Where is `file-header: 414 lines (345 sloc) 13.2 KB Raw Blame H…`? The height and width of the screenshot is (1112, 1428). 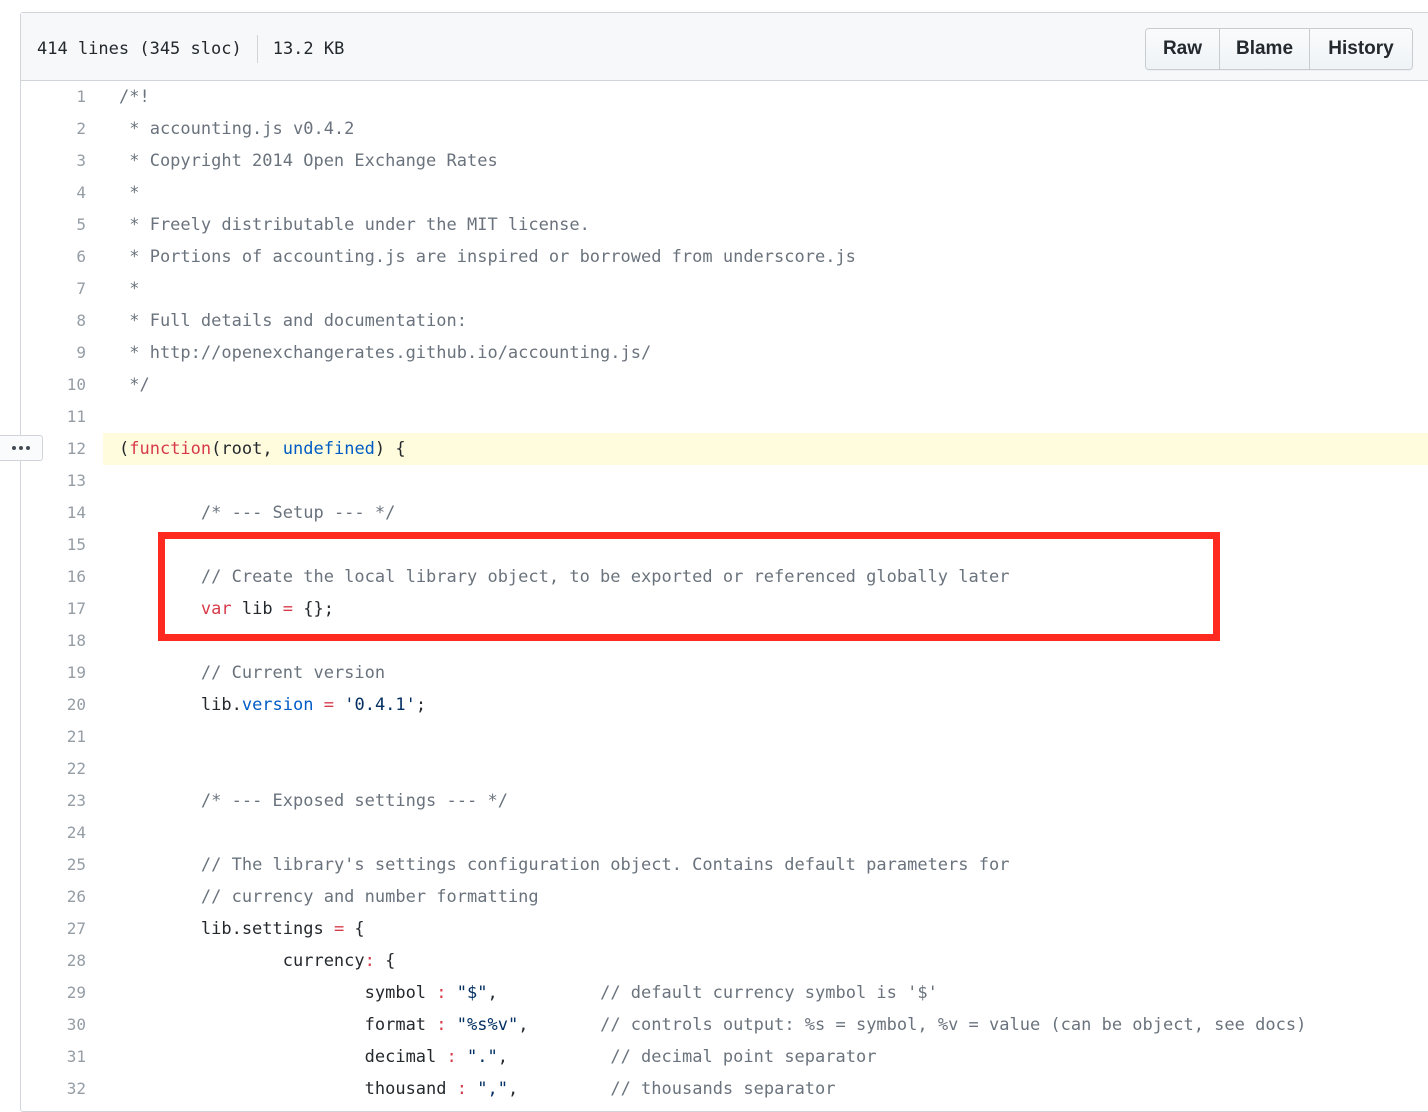
file-header: 414 lines (345 sloc) 13.2 KB Raw Blame H… is located at coordinates (724, 47).